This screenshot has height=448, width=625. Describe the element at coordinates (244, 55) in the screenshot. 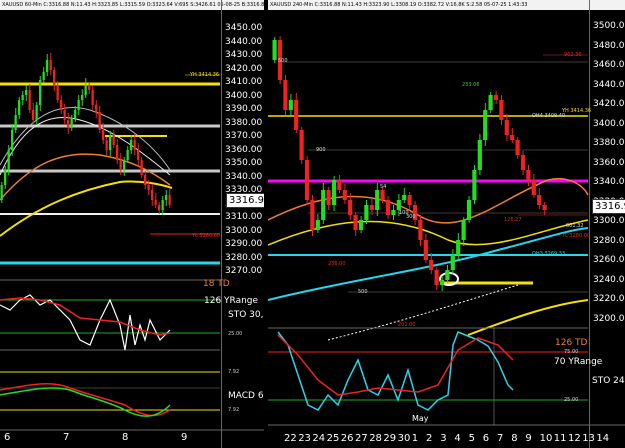

I see `price-tick: 3430.00` at that location.